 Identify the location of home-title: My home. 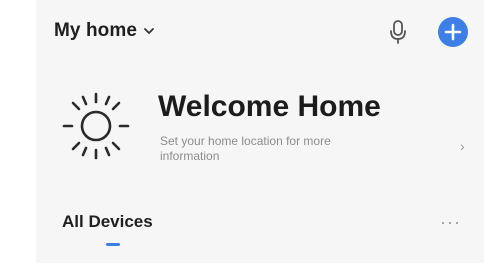
(96, 30).